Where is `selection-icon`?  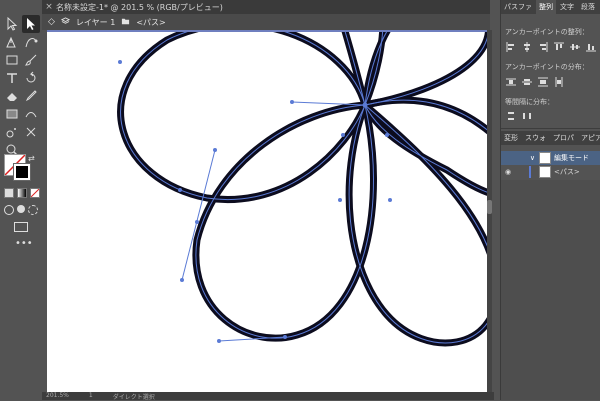
selection-icon is located at coordinates (12, 24).